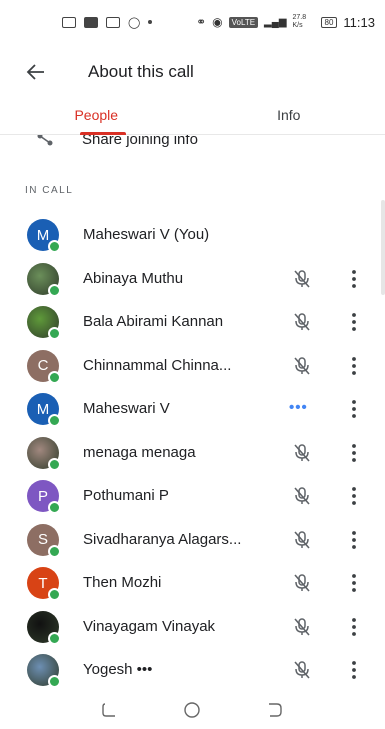 The height and width of the screenshot is (729, 385). What do you see at coordinates (146, 235) in the screenshot?
I see `participant-name: Maheswari V (You)` at bounding box center [146, 235].